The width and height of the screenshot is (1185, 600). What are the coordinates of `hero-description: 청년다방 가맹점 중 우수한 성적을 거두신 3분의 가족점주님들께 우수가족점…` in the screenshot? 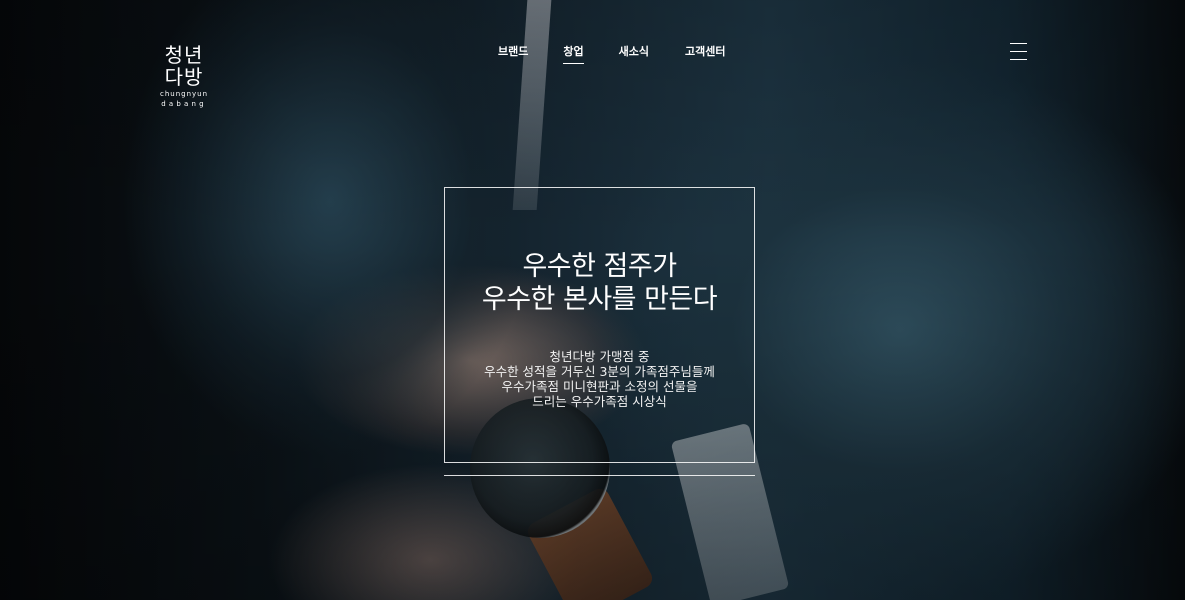 It's located at (599, 379).